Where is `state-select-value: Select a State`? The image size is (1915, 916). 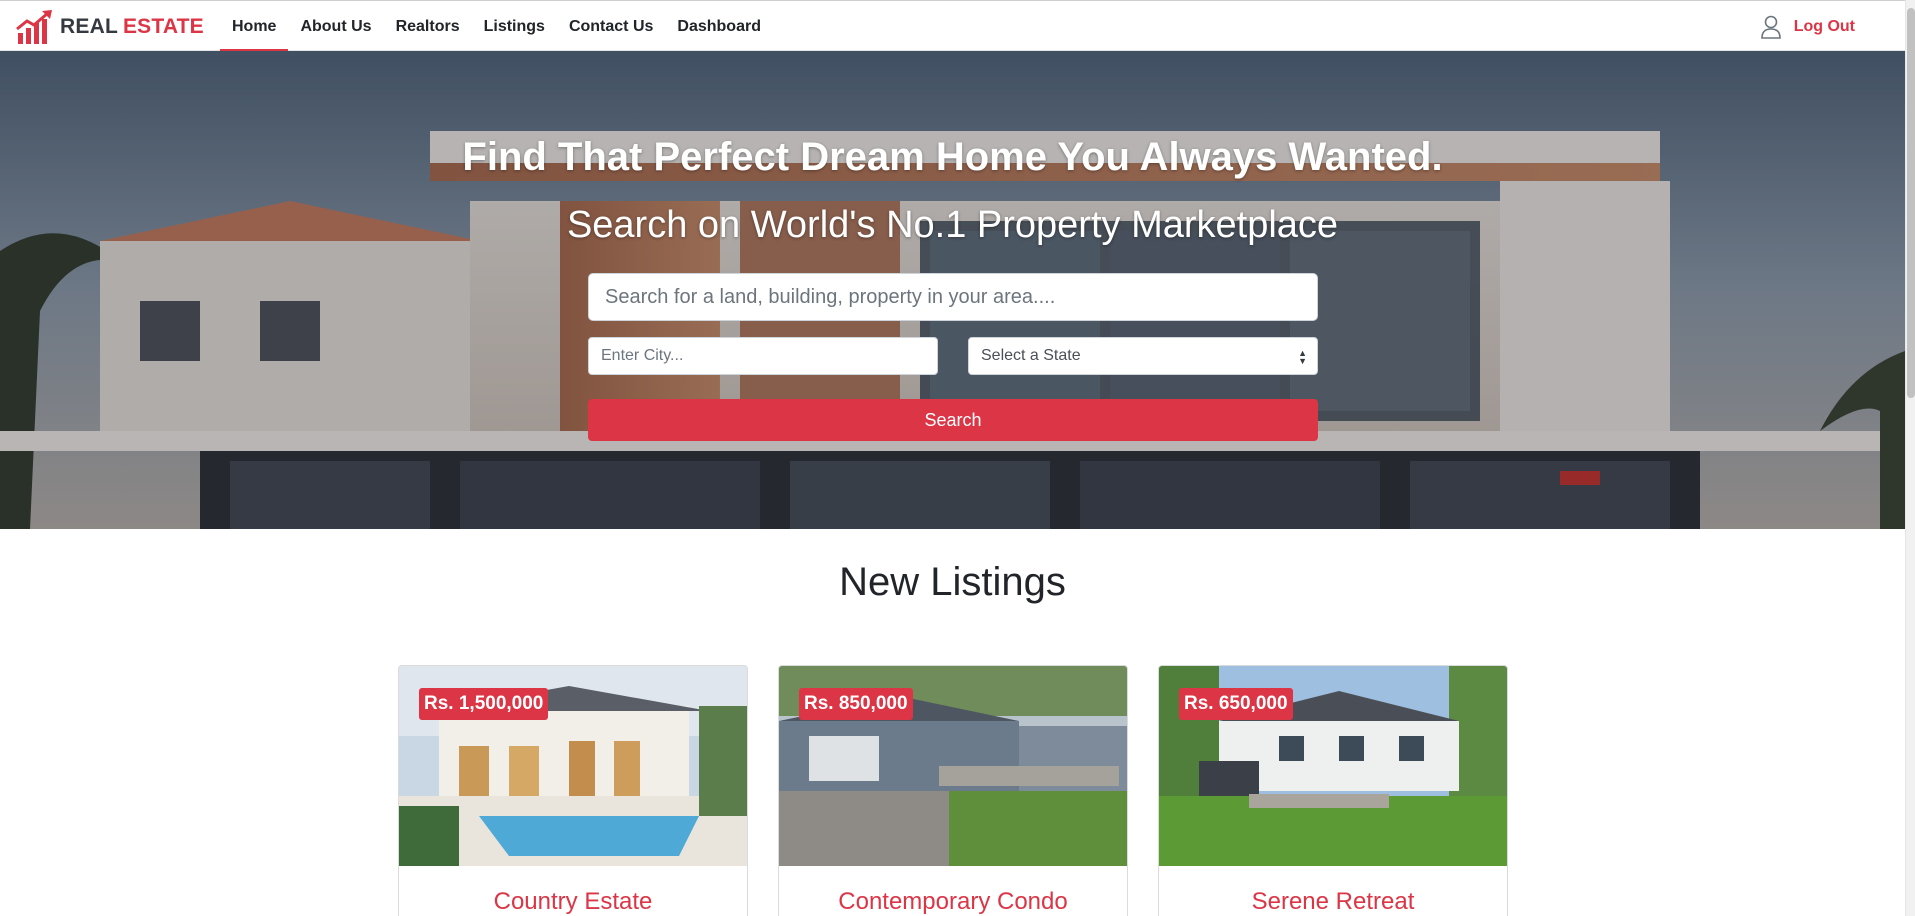
state-select-value: Select a State is located at coordinates (1031, 355).